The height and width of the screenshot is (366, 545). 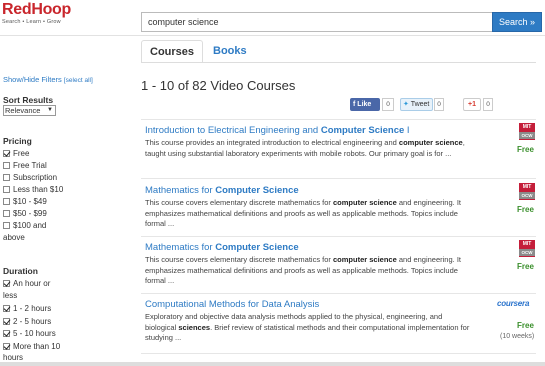 What do you see at coordinates (30, 165) in the screenshot?
I see `filter-label: Free Trial` at bounding box center [30, 165].